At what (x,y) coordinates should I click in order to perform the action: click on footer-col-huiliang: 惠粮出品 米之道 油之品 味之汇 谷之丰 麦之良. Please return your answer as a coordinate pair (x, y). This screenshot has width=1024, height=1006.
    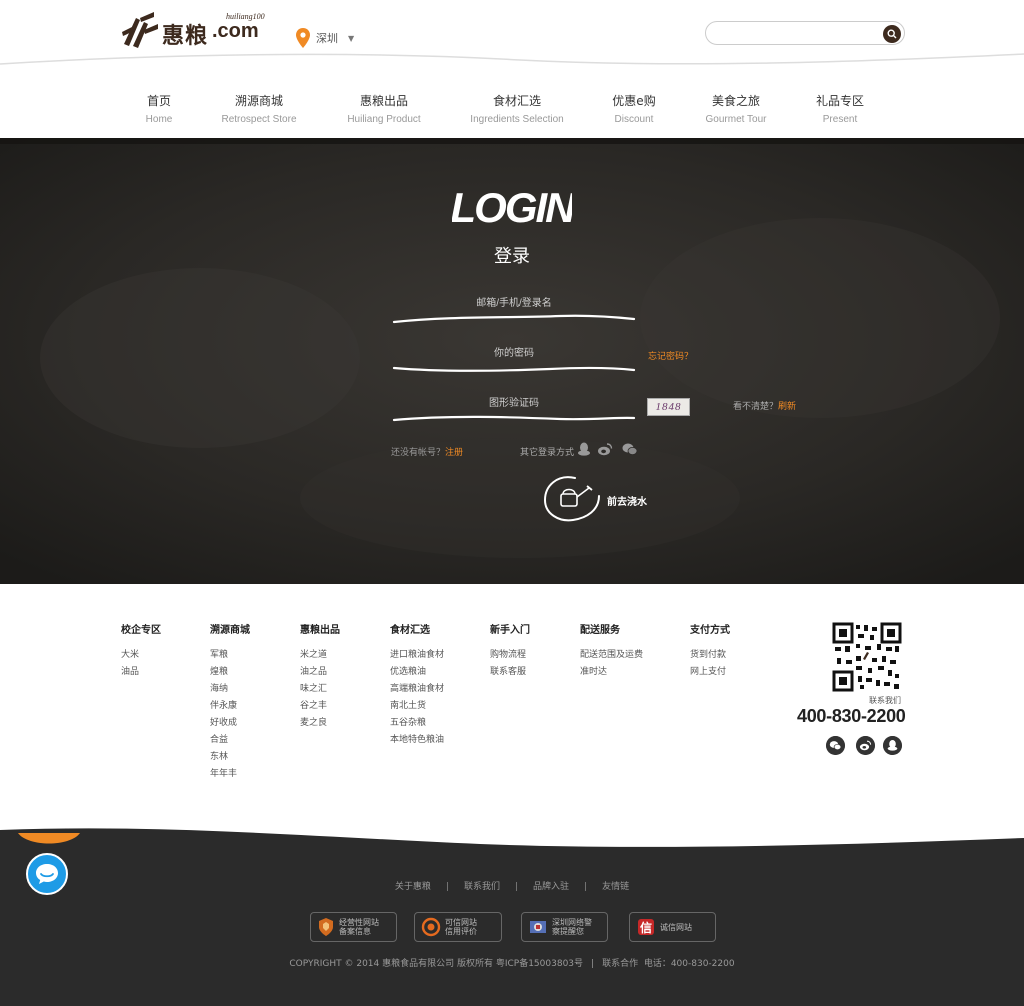
    Looking at the image, I should click on (320, 678).